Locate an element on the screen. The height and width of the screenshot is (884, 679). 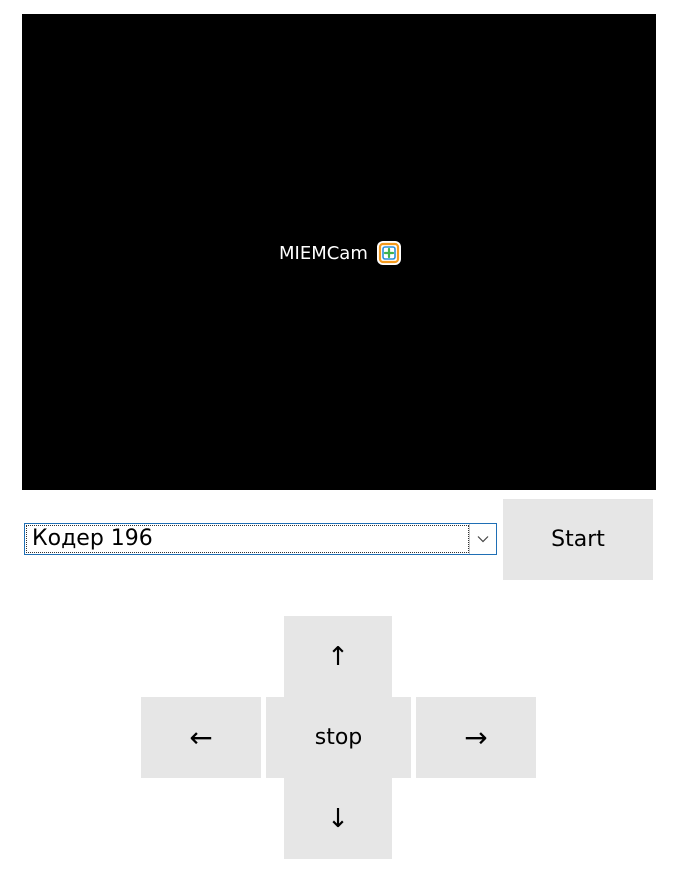
move-left-button: ← is located at coordinates (201, 737).